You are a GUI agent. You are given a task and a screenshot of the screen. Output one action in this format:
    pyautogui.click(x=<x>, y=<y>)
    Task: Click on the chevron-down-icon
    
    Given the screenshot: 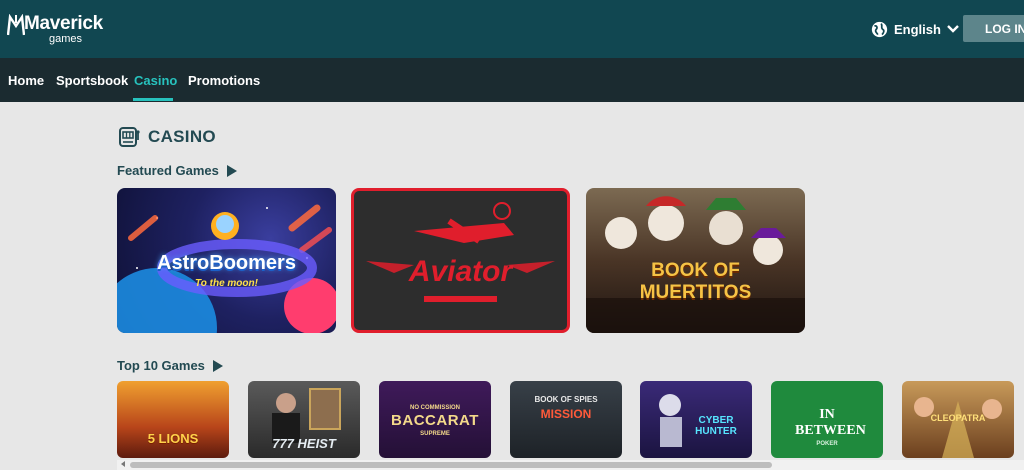 What is the action you would take?
    pyautogui.click(x=953, y=29)
    